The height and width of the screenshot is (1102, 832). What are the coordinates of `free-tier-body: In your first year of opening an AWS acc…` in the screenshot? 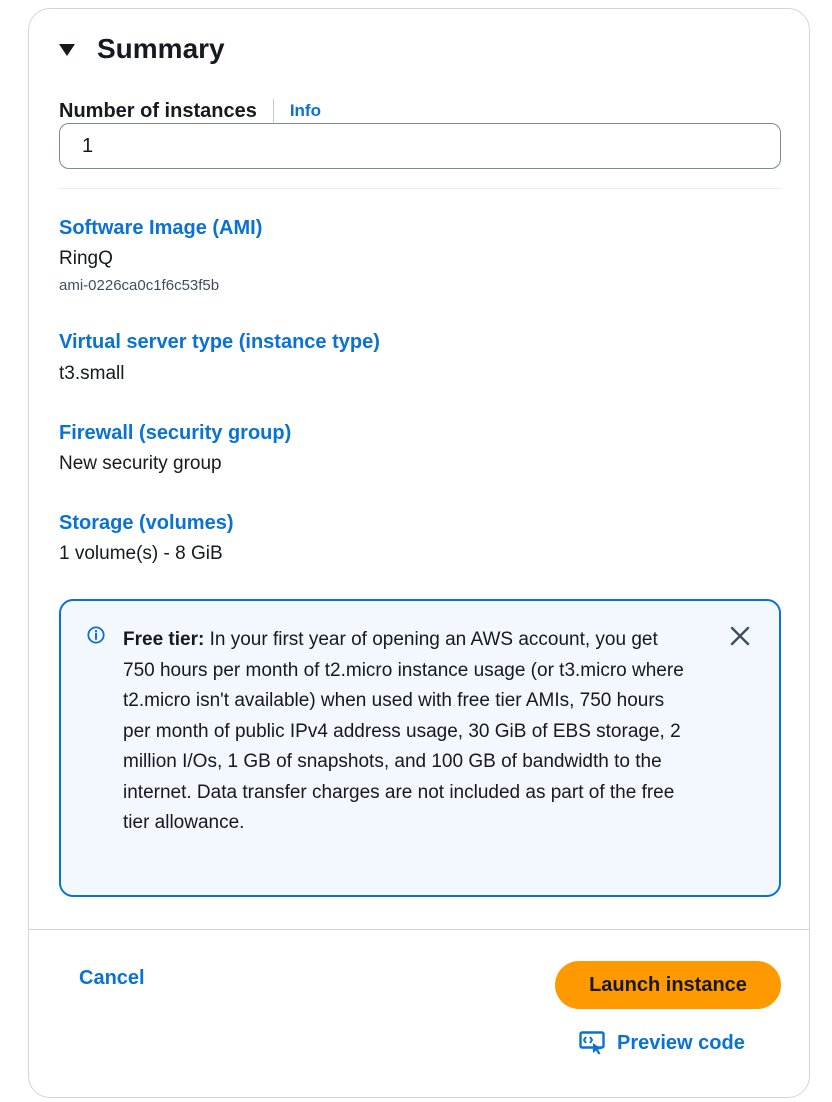 It's located at (403, 731).